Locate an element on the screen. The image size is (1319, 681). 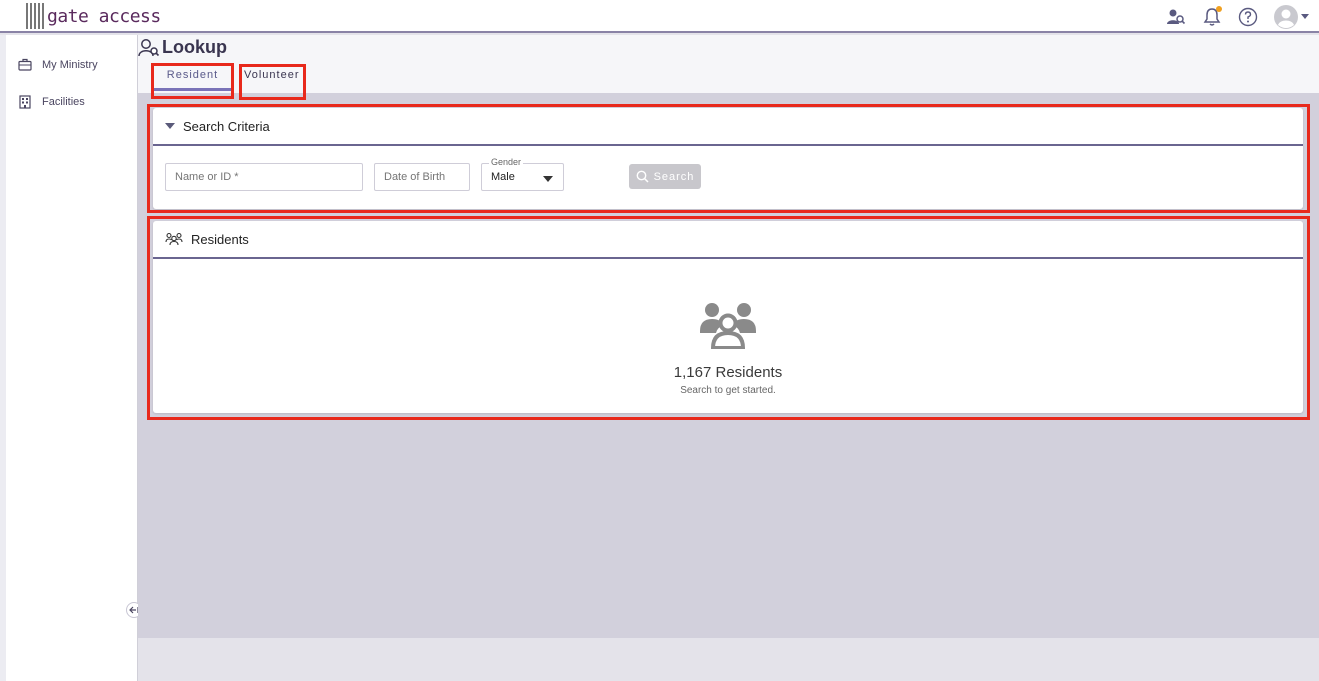
app-logo: gate access is located at coordinates (93, 16).